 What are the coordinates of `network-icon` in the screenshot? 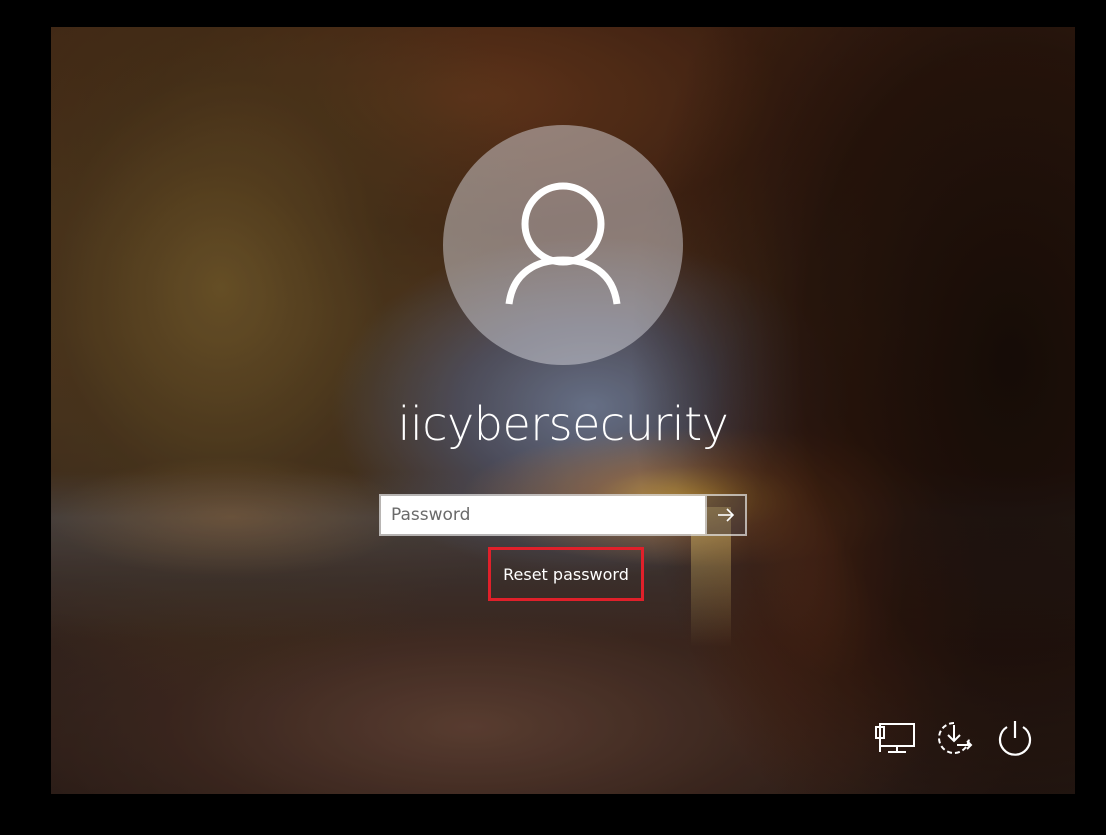 It's located at (895, 738).